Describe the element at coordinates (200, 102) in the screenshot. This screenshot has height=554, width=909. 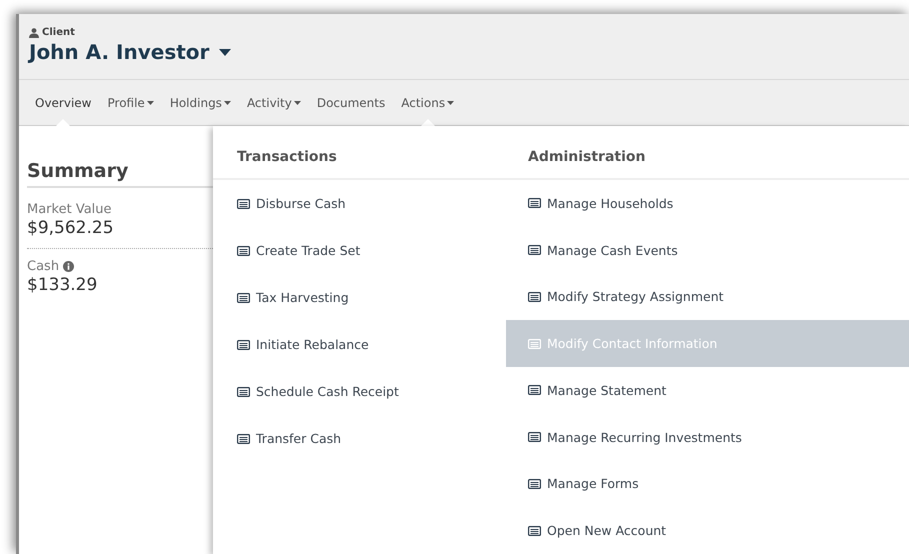
I see `nav-tab: Holdings` at that location.